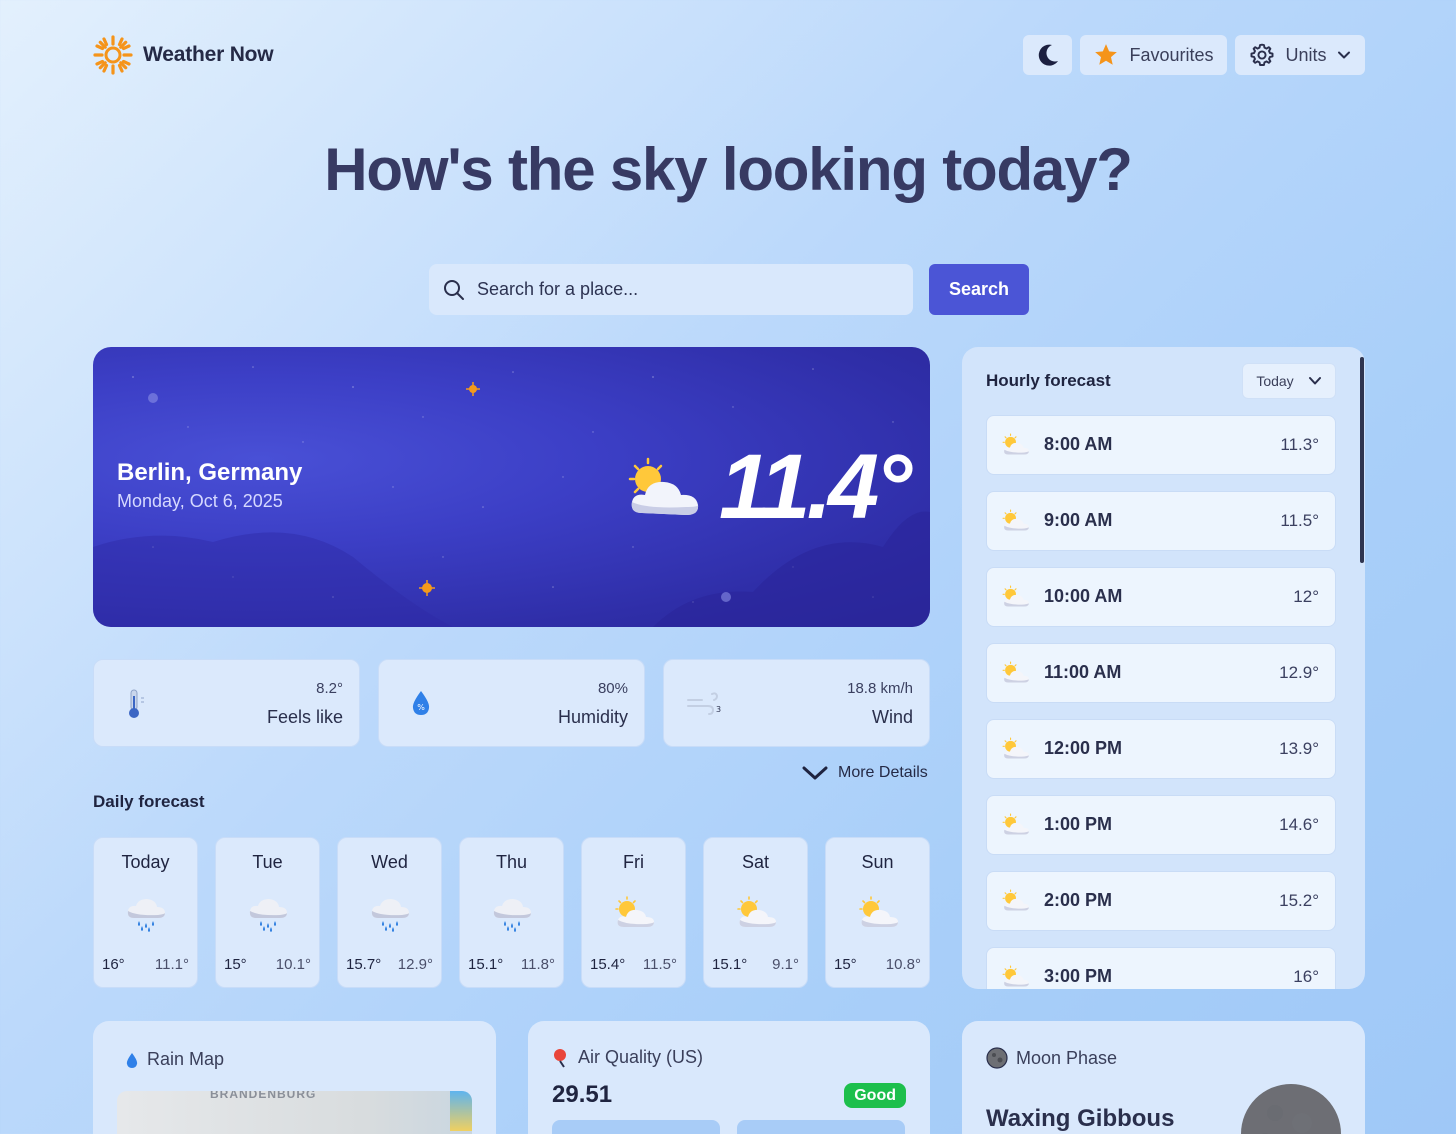  What do you see at coordinates (294, 1112) in the screenshot?
I see `rain-map-view: BRANDENBURG` at bounding box center [294, 1112].